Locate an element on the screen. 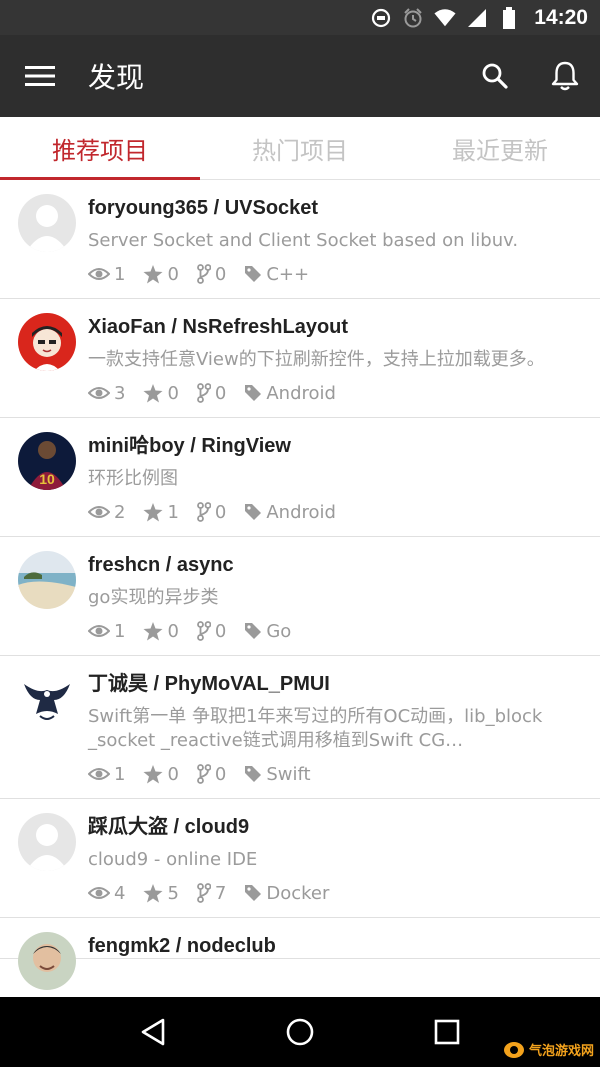 This screenshot has height=1067, width=600. tab-popular: 热门项目 is located at coordinates (300, 148).